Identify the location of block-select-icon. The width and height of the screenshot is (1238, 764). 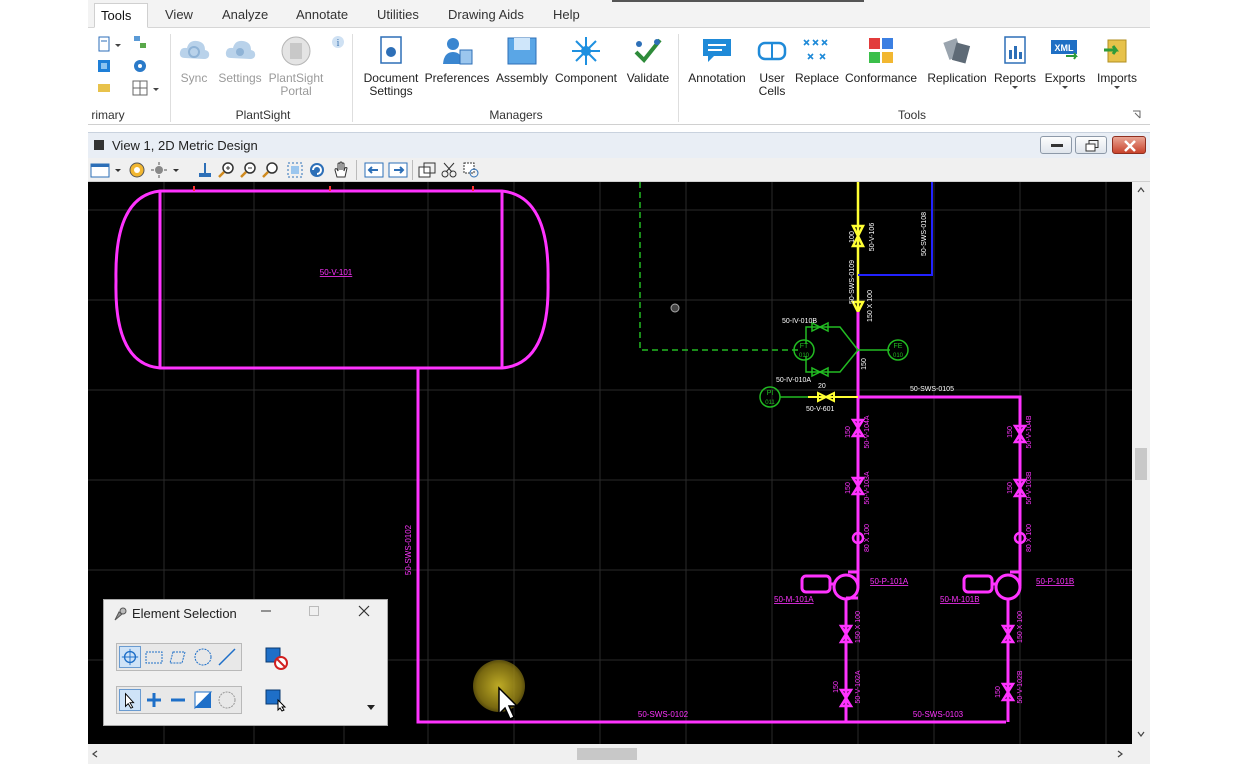
(154, 657).